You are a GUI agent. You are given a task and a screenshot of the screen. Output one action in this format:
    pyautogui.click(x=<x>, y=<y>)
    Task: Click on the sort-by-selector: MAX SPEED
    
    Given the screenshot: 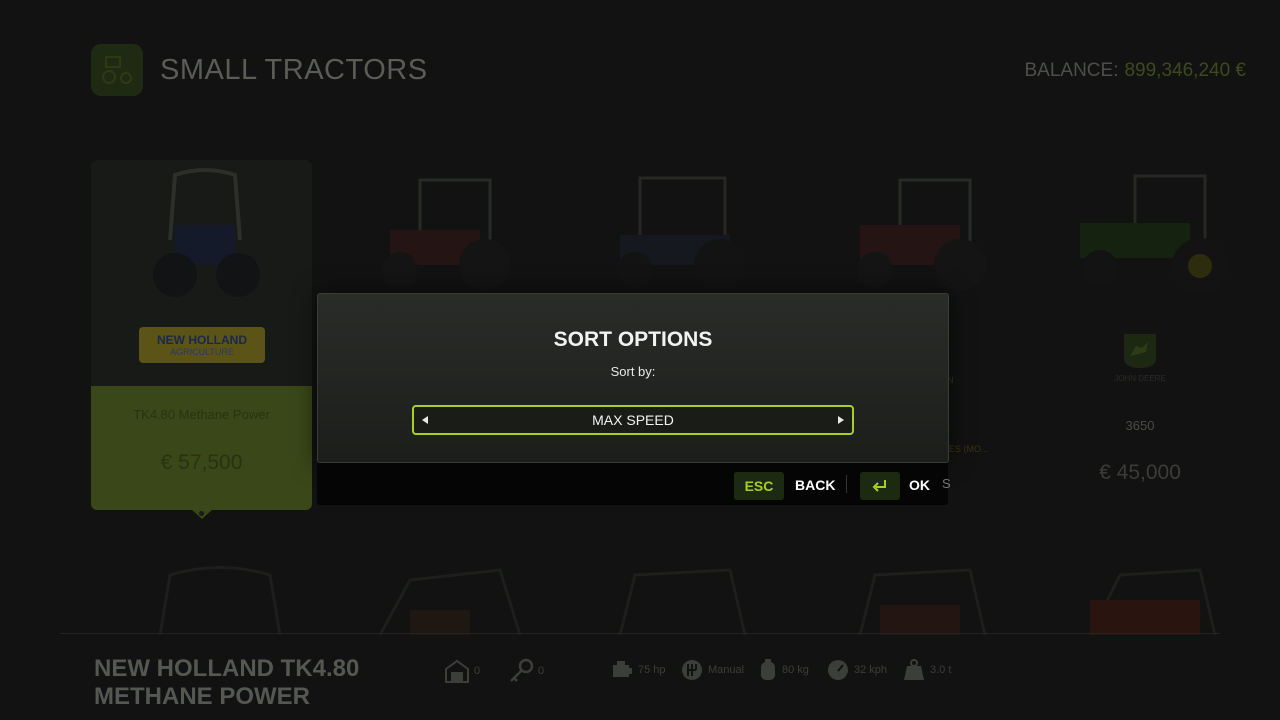 What is the action you would take?
    pyautogui.click(x=633, y=420)
    